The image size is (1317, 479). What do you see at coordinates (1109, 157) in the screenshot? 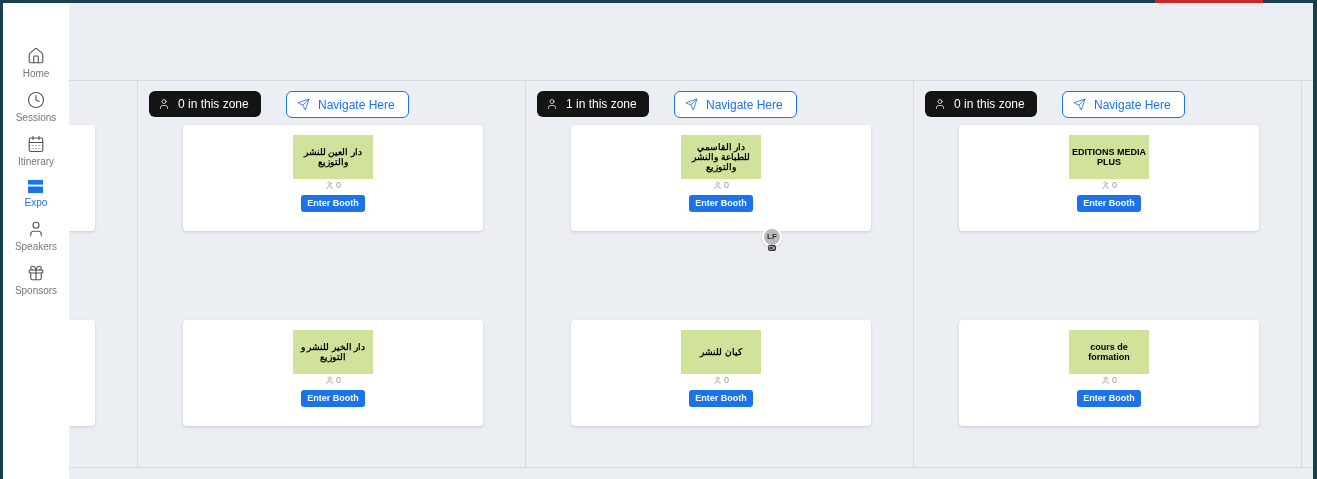
I see `logo-text: EDITIONS MEDIA PLUS` at bounding box center [1109, 157].